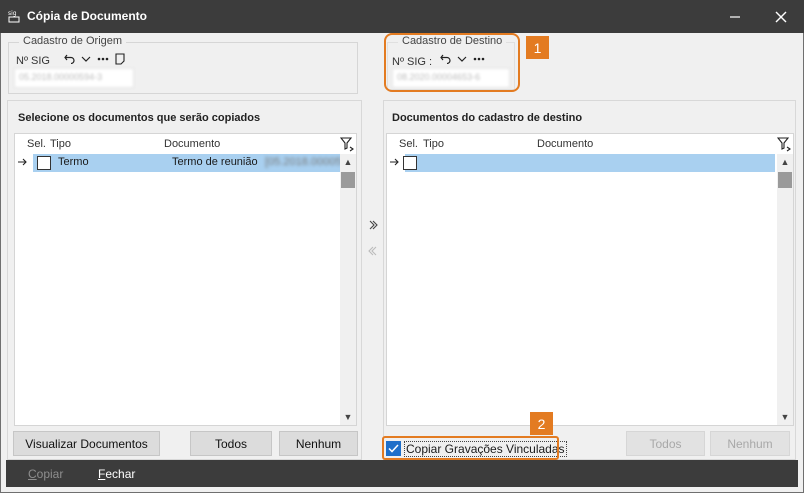  Describe the element at coordinates (120, 59) in the screenshot. I see `document-icon` at that location.